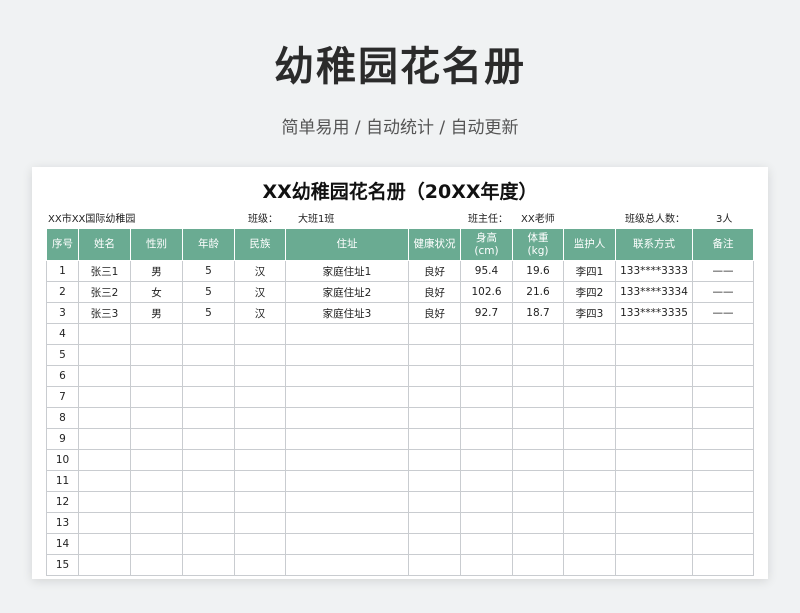 This screenshot has height=613, width=800. Describe the element at coordinates (62, 355) in the screenshot. I see `cell-index: 5` at that location.